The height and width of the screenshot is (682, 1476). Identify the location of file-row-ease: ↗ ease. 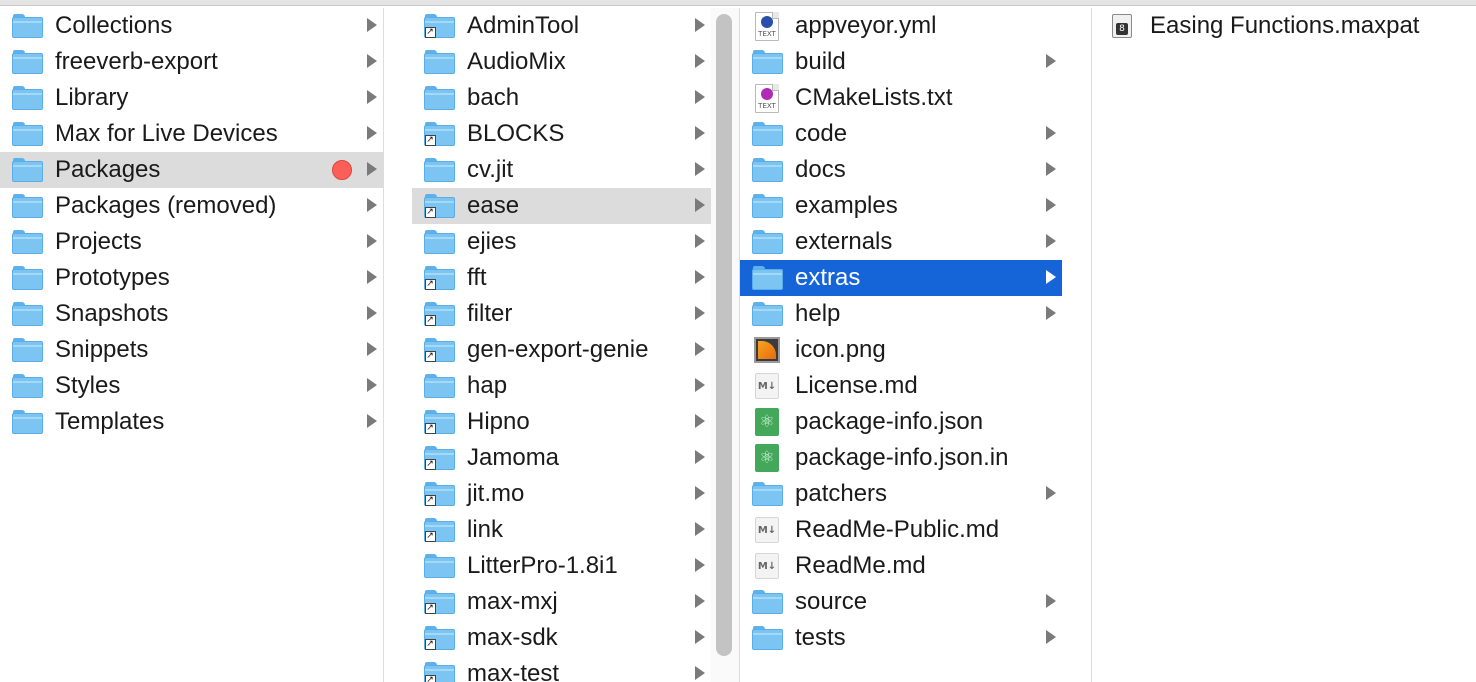
(561, 206).